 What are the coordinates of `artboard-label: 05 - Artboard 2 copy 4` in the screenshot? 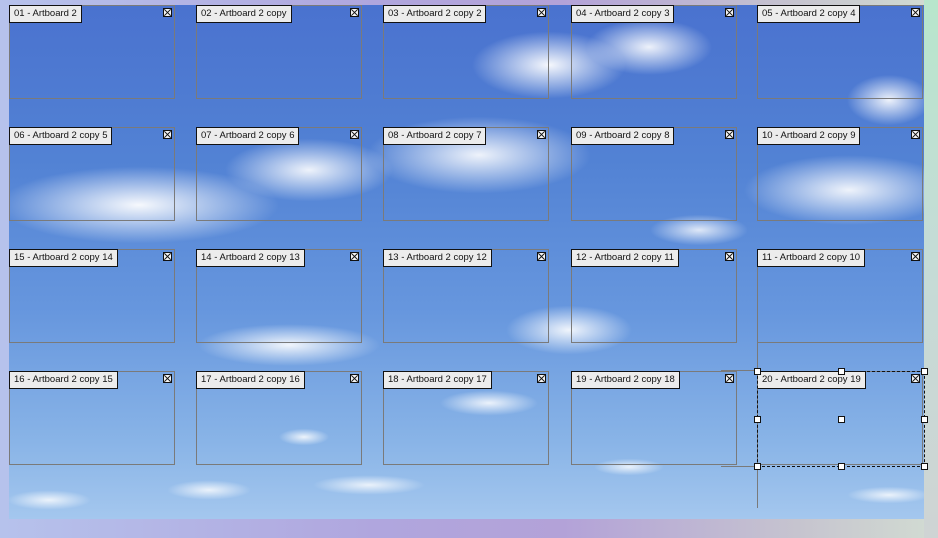 It's located at (809, 14).